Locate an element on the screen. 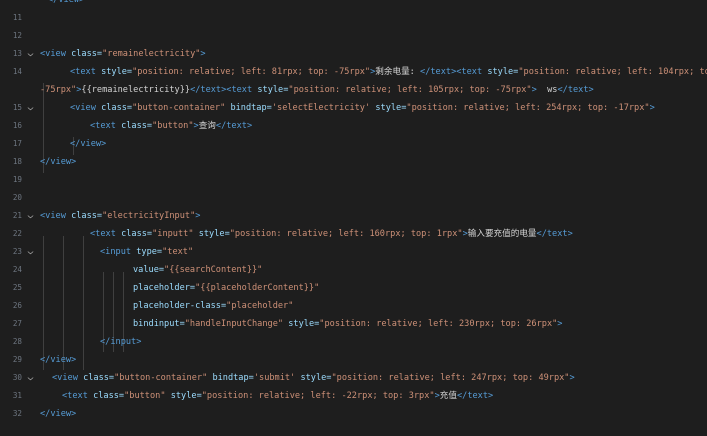 The height and width of the screenshot is (436, 707). line-number: 31 is located at coordinates (17, 395).